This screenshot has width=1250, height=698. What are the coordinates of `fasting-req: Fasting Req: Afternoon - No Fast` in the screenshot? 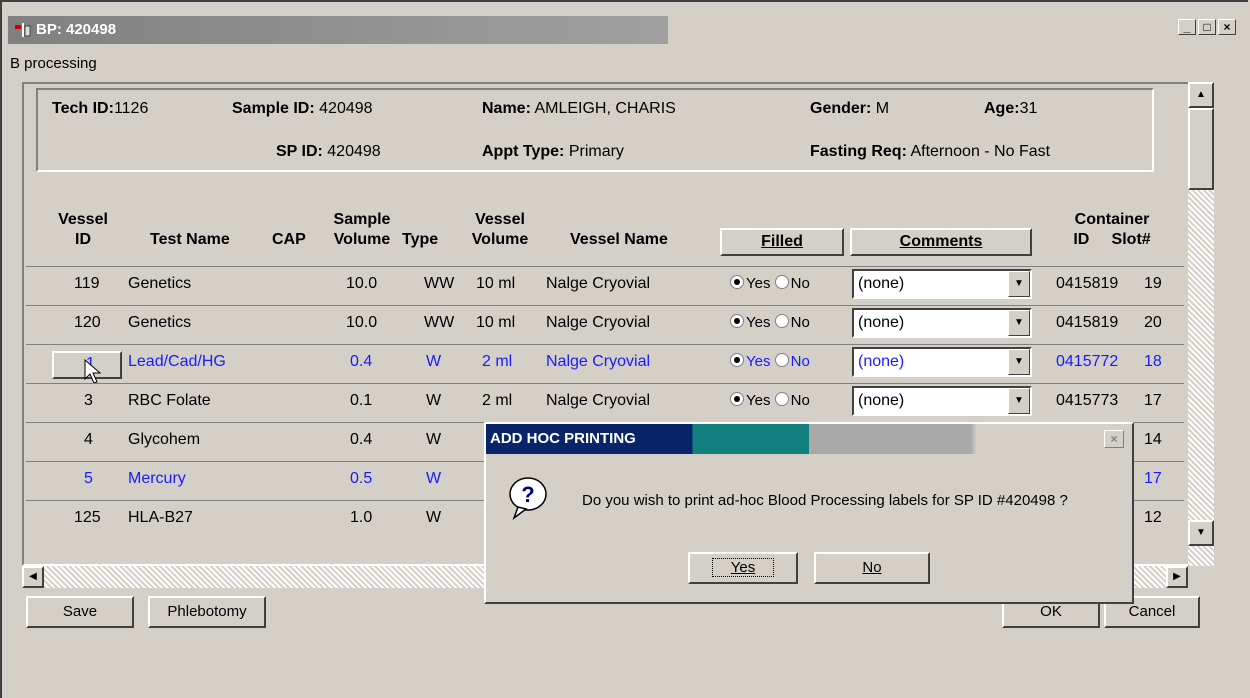 It's located at (930, 151).